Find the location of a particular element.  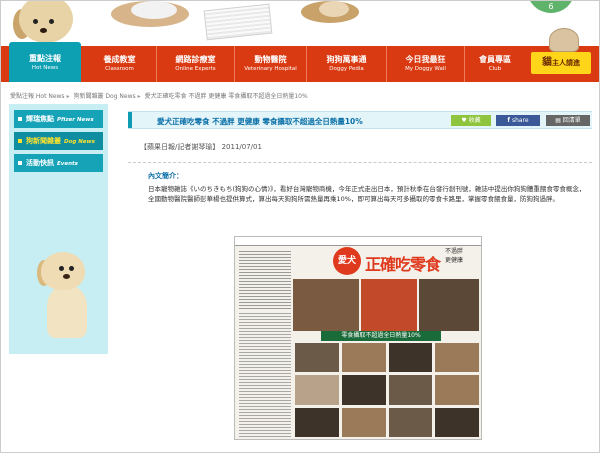

dogs-graphic is located at coordinates (154, 10).